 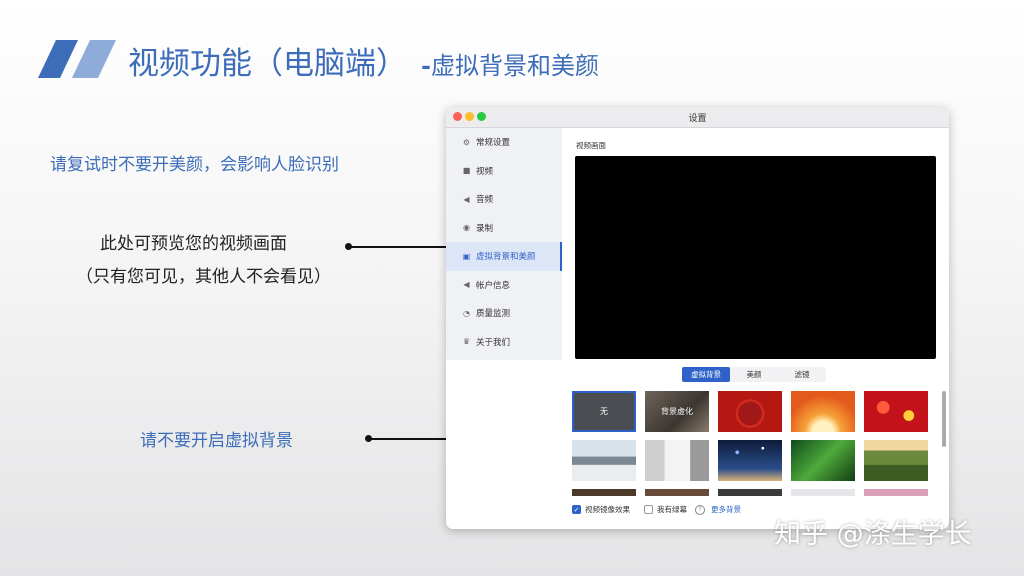 I want to click on sidebar-item-label: 关于我们, so click(x=493, y=342).